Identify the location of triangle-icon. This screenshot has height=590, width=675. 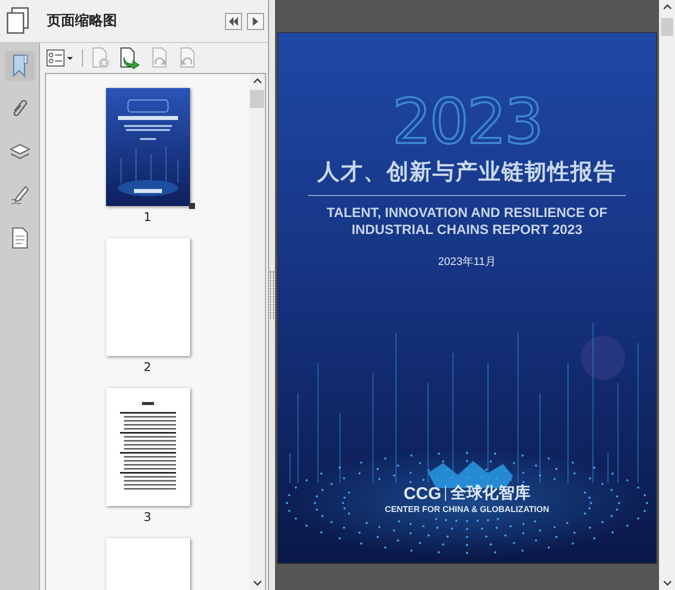
(255, 21).